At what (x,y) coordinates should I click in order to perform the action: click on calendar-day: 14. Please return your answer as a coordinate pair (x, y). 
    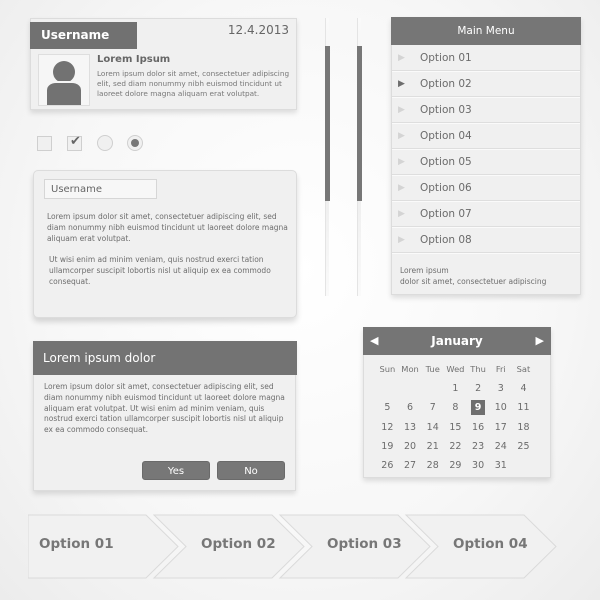
    Looking at the image, I should click on (432, 428).